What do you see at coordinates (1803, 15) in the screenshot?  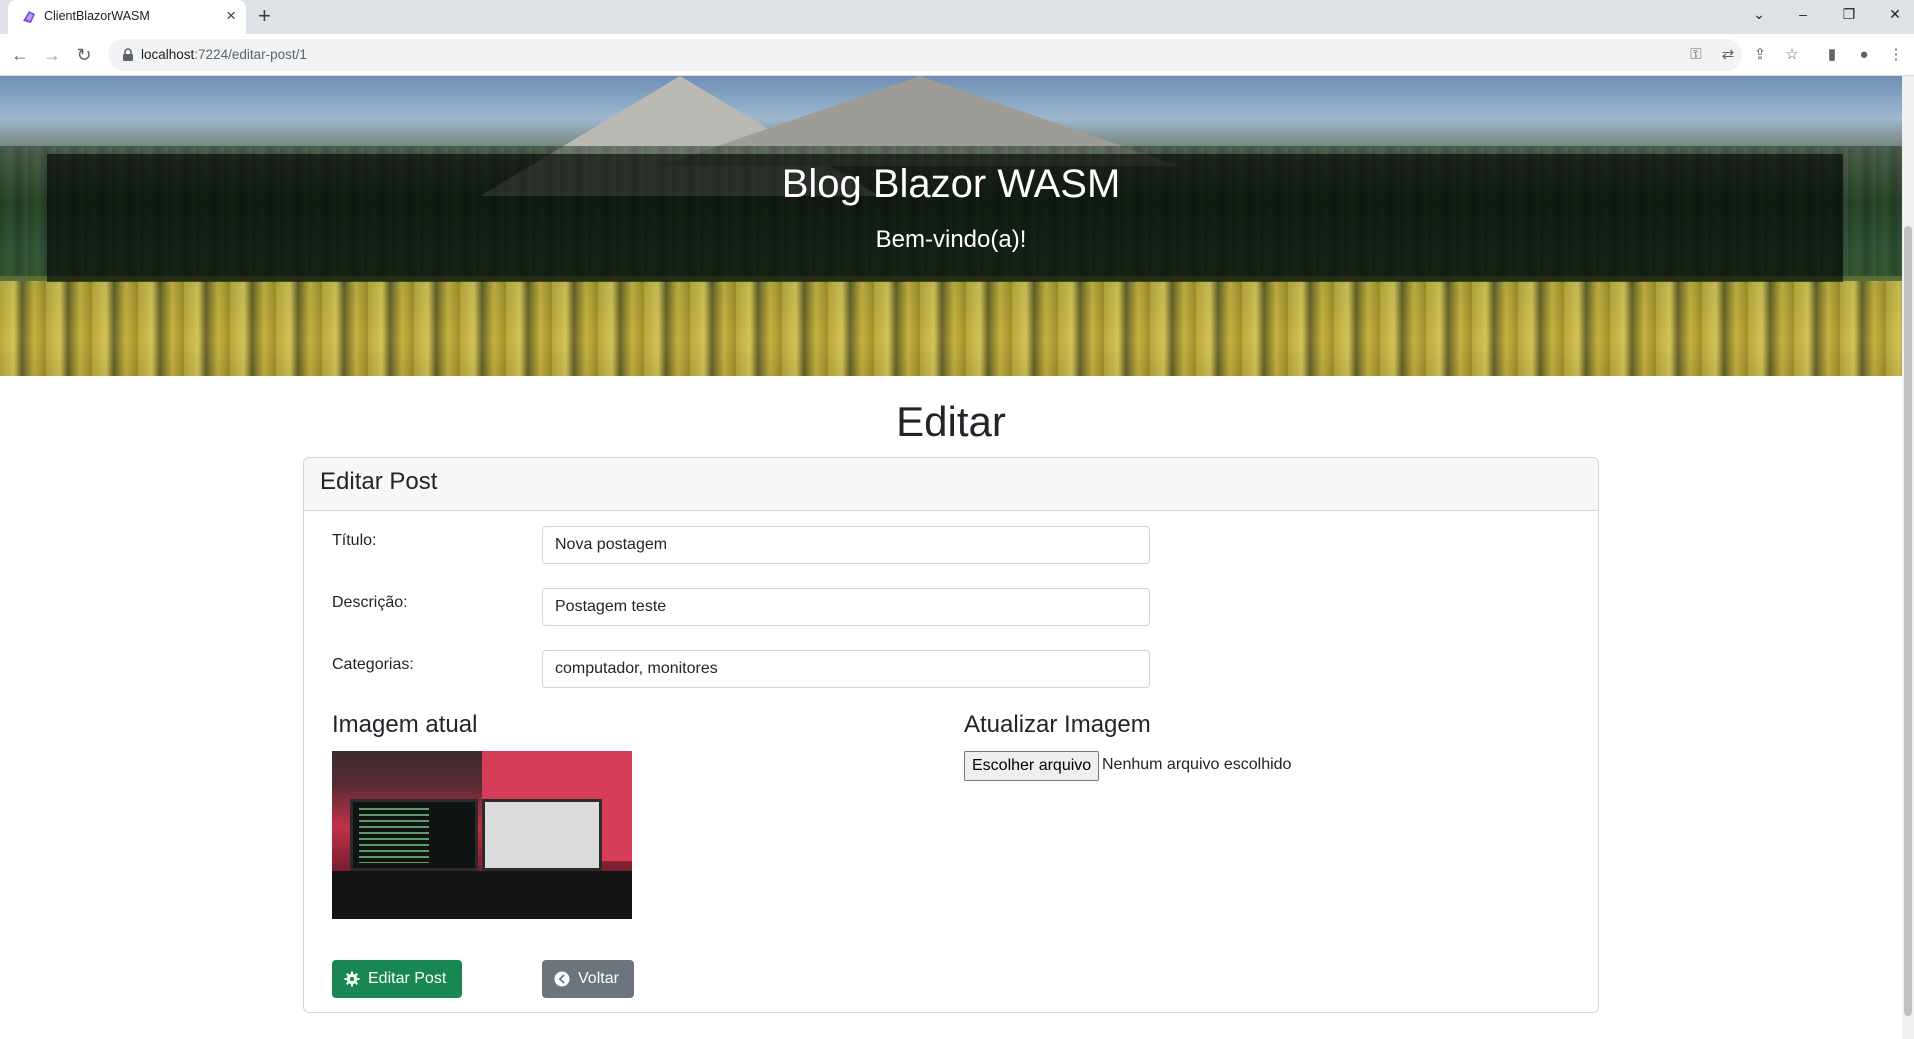 I see `minimize-icon: –` at bounding box center [1803, 15].